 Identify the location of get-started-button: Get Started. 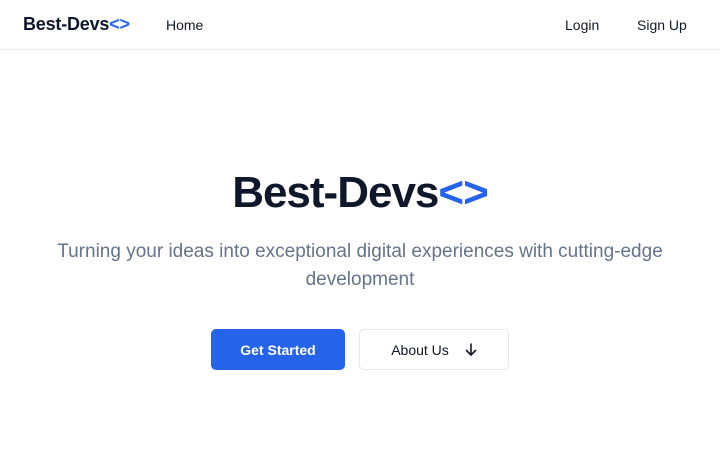
(278, 349).